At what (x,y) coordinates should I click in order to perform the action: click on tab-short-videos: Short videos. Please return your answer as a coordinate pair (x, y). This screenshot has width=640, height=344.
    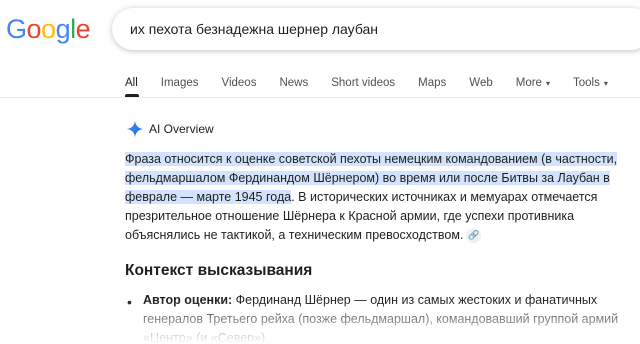
    Looking at the image, I should click on (363, 83).